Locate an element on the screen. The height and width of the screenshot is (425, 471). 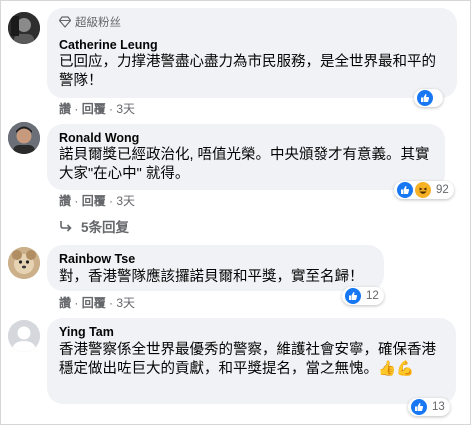
badge-label: 超級粉丝 is located at coordinates (98, 23).